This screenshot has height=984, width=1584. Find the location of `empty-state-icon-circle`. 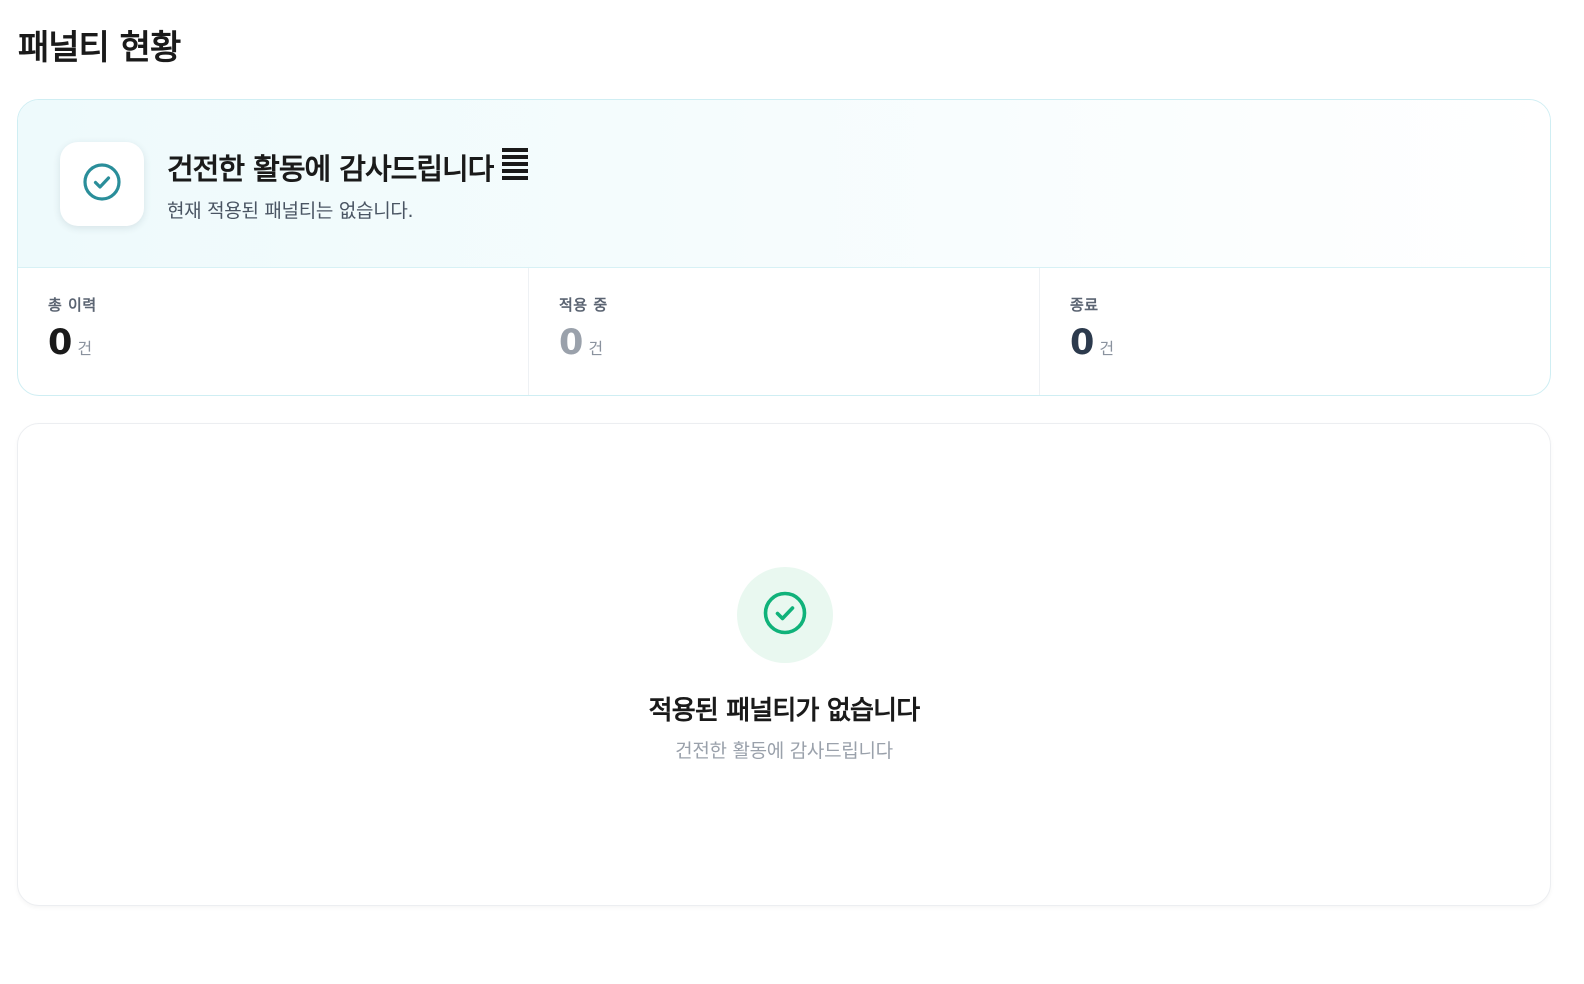

empty-state-icon-circle is located at coordinates (785, 615).